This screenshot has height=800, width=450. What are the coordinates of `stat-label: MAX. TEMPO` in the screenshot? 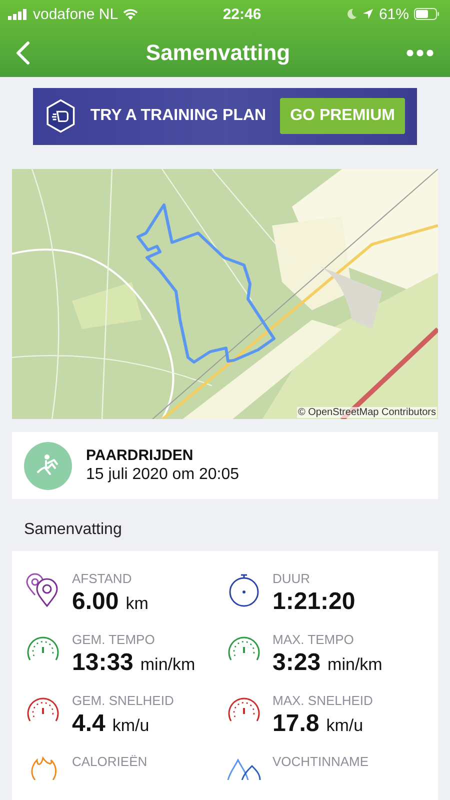 It's located at (313, 640).